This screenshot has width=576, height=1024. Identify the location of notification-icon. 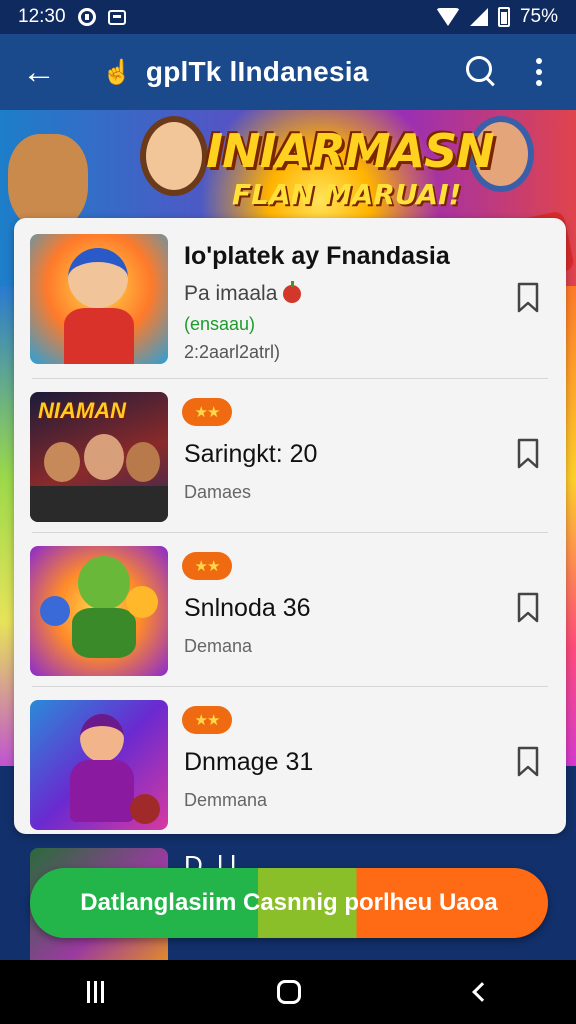
(86, 17).